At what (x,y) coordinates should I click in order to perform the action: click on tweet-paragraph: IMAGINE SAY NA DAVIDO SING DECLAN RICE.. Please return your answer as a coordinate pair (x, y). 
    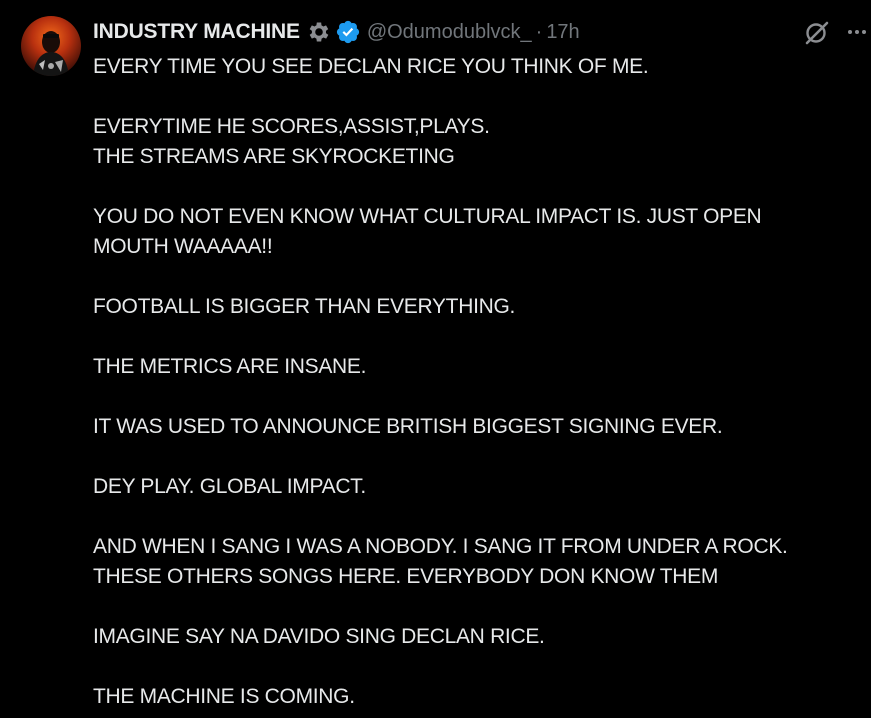
    Looking at the image, I should click on (478, 637).